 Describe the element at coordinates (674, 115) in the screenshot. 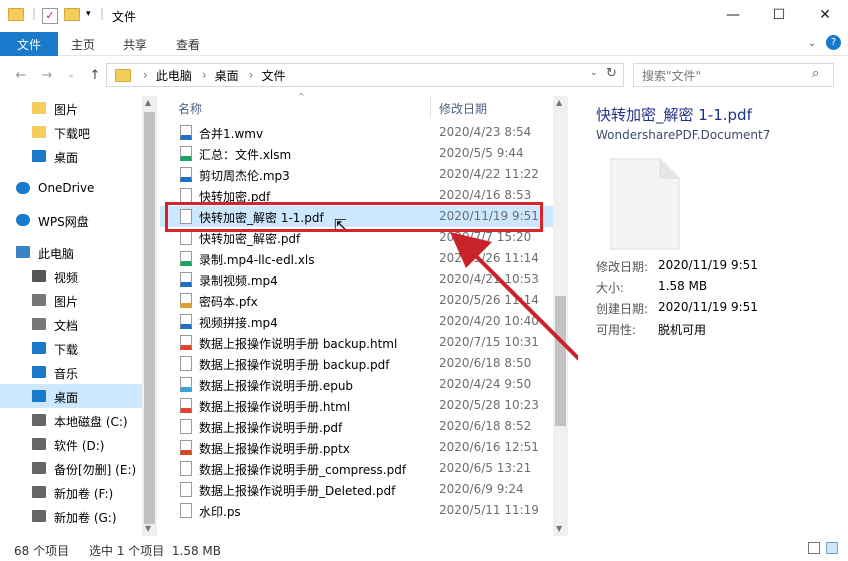

I see `preview-filename: 快转加密_解密 1-1.pdf` at that location.